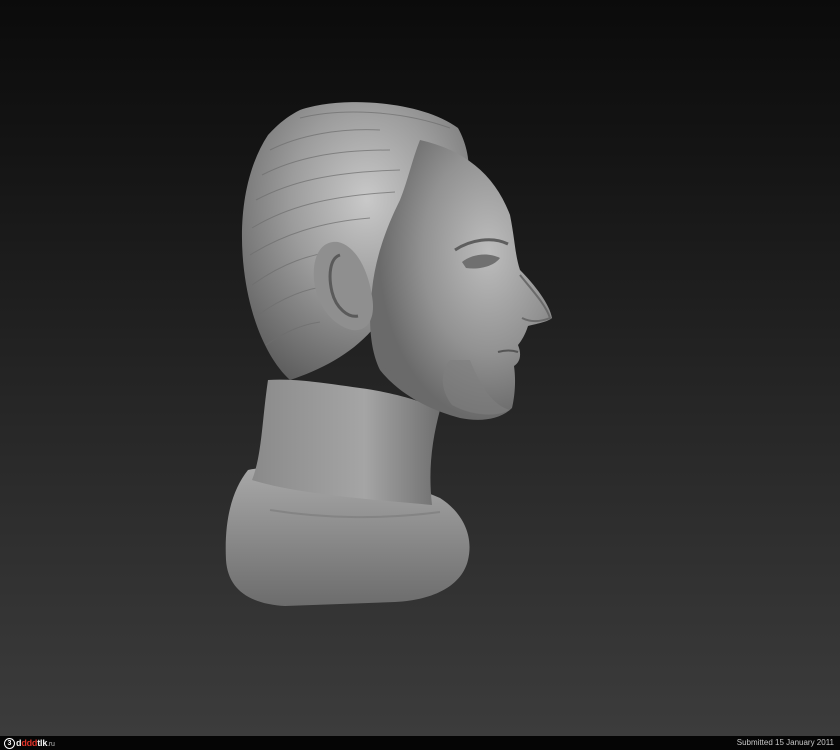  I want to click on 3ddd-logo: 3 ddddtlk.ru, so click(29, 743).